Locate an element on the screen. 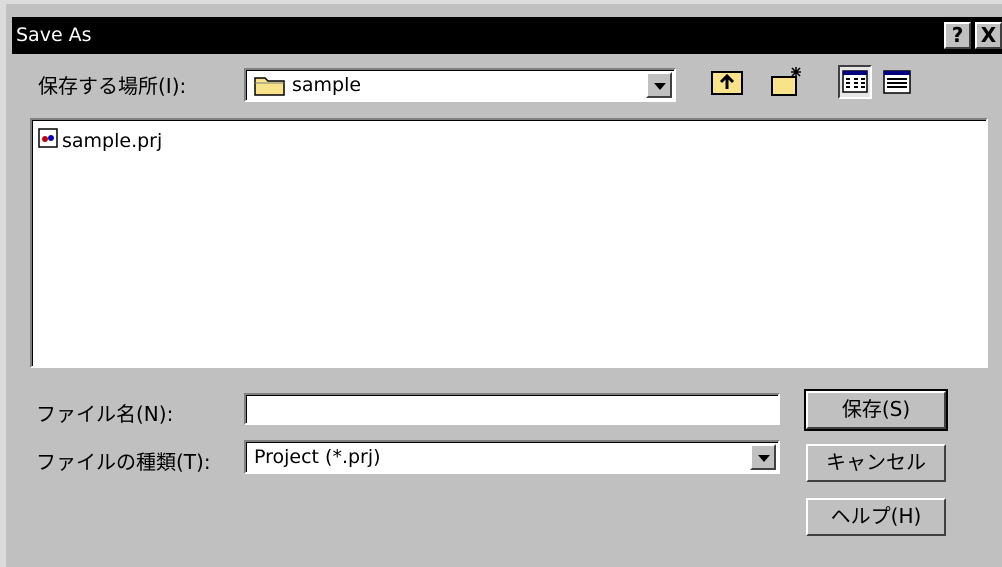 The height and width of the screenshot is (567, 1002). help-dialog-button: ヘルプ(H) is located at coordinates (876, 517).